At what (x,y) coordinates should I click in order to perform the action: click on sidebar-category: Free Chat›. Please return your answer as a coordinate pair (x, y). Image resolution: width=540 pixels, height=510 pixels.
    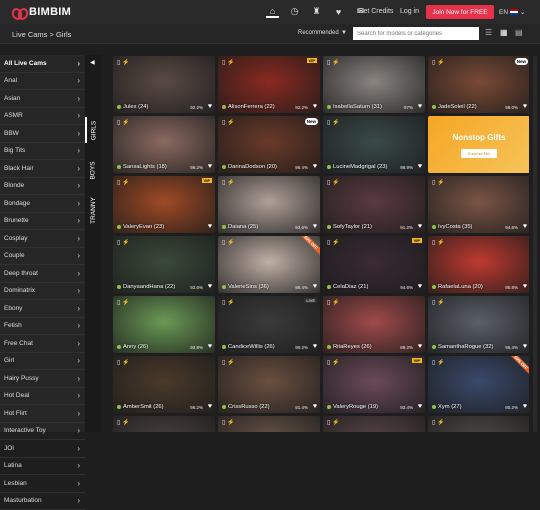
    Looking at the image, I should click on (42, 344).